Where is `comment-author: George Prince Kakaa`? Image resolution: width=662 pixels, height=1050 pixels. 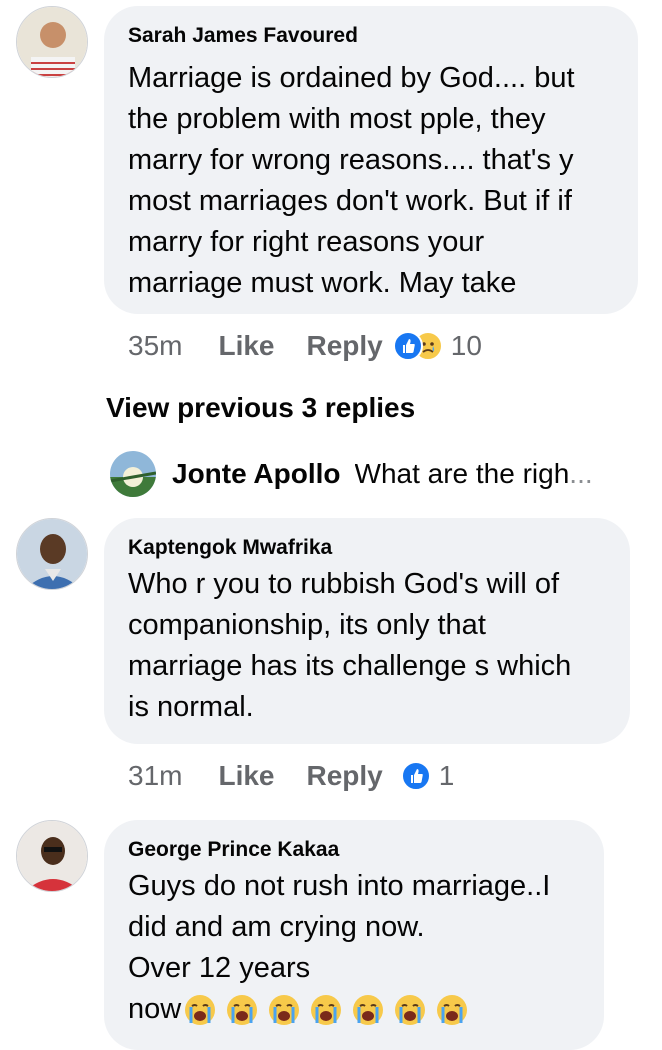 comment-author: George Prince Kakaa is located at coordinates (233, 850).